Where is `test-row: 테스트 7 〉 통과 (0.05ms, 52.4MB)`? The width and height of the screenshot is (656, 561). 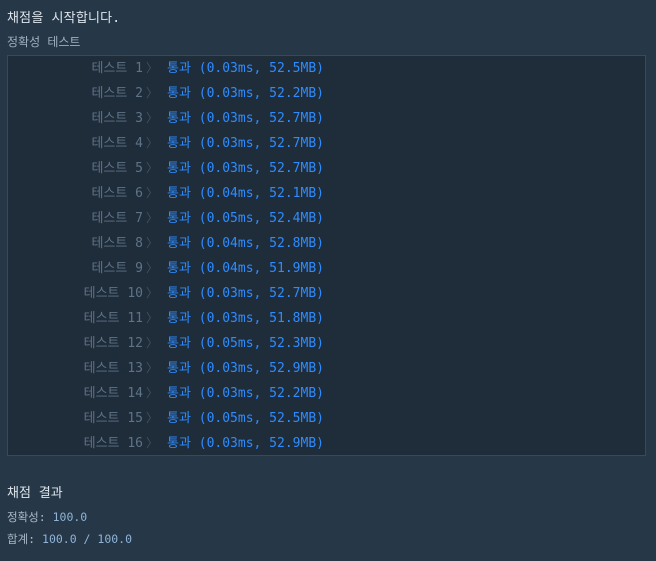
test-row: 테스트 7 〉 통과 (0.05ms, 52.4MB) is located at coordinates (326, 218).